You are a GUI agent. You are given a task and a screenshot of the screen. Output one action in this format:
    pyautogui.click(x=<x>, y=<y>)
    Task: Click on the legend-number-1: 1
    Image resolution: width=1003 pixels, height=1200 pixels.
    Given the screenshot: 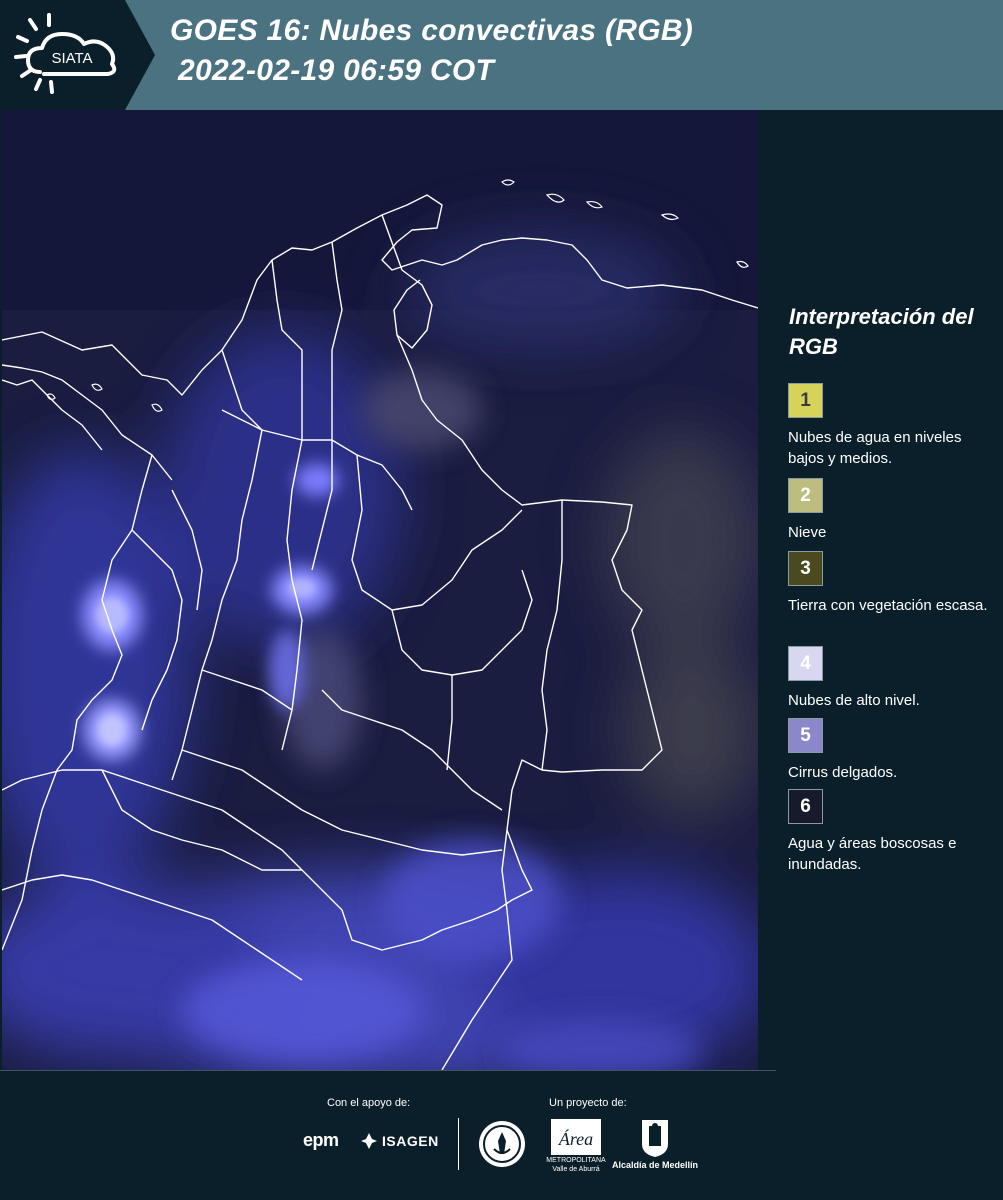 What is the action you would take?
    pyautogui.click(x=805, y=400)
    